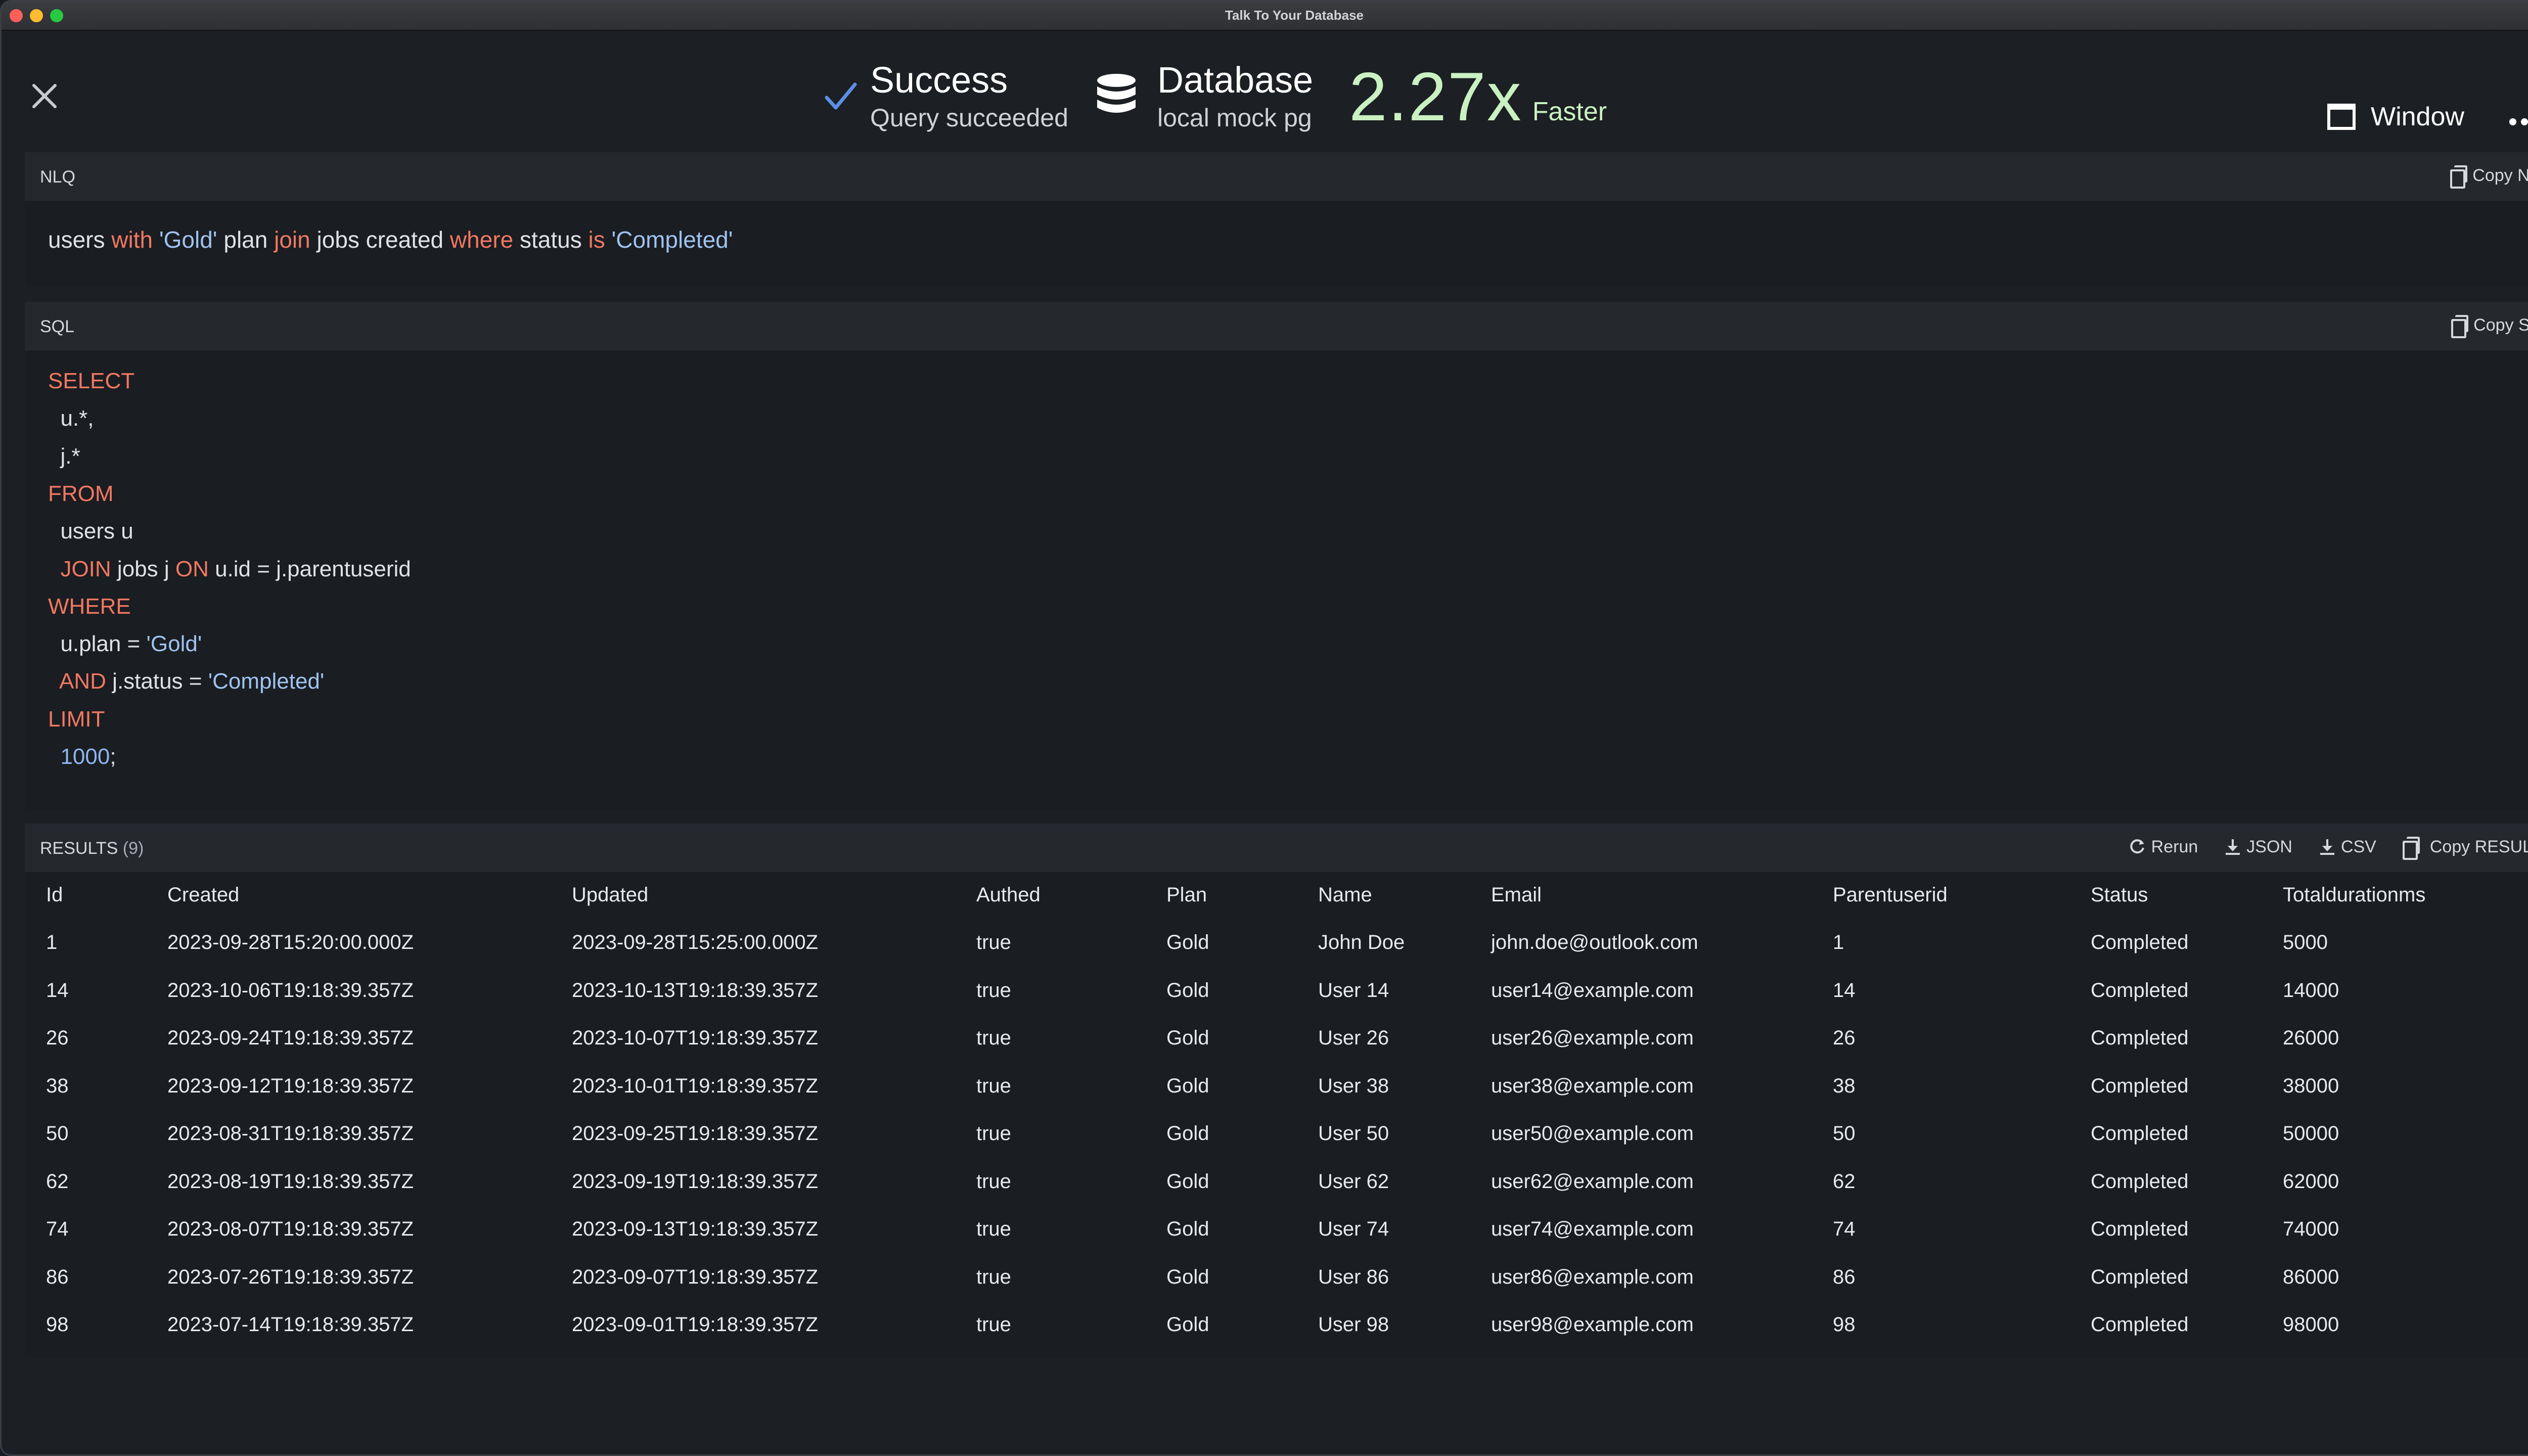 This screenshot has height=1456, width=2528. Describe the element at coordinates (290, 990) in the screenshot. I see `table-cell: 2023-10-06T19:18:39.357Z` at that location.